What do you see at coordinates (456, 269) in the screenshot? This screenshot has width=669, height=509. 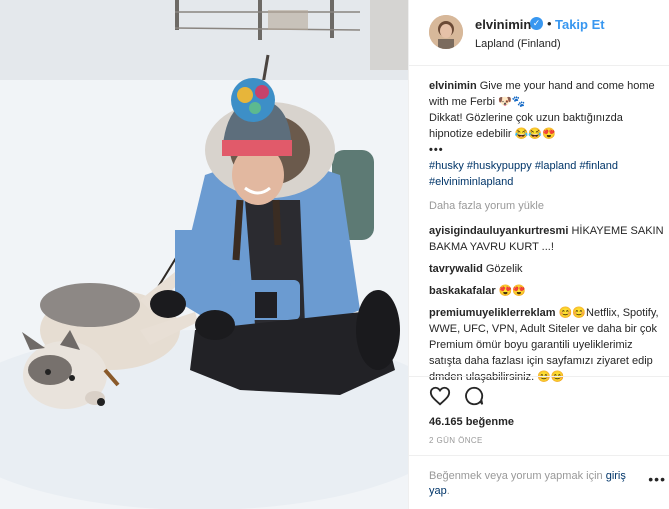 I see `comment-username: tavrywalid` at bounding box center [456, 269].